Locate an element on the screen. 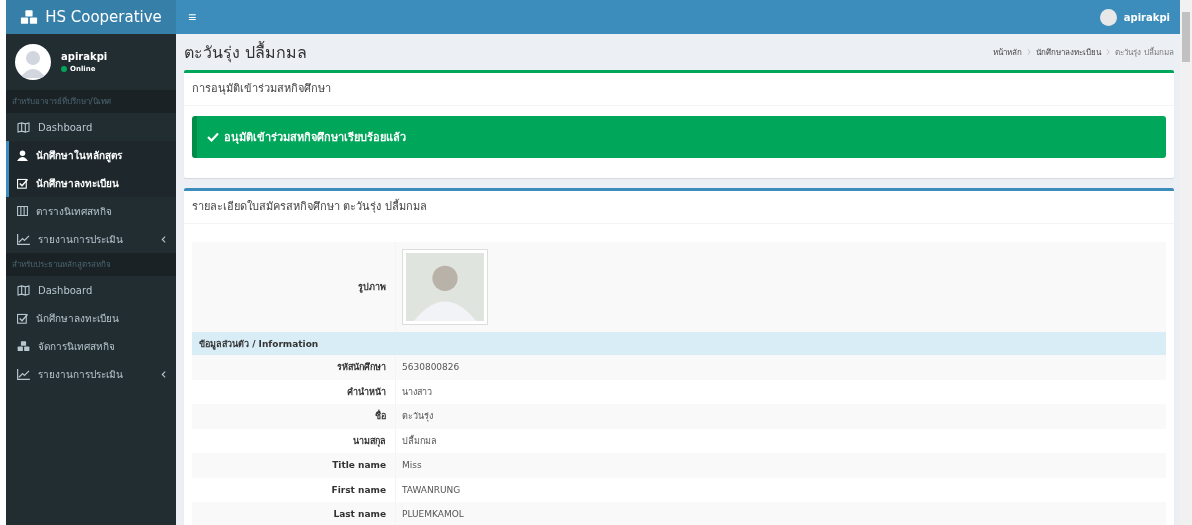 This screenshot has width=1192, height=525. table-label: Title name is located at coordinates (294, 465).